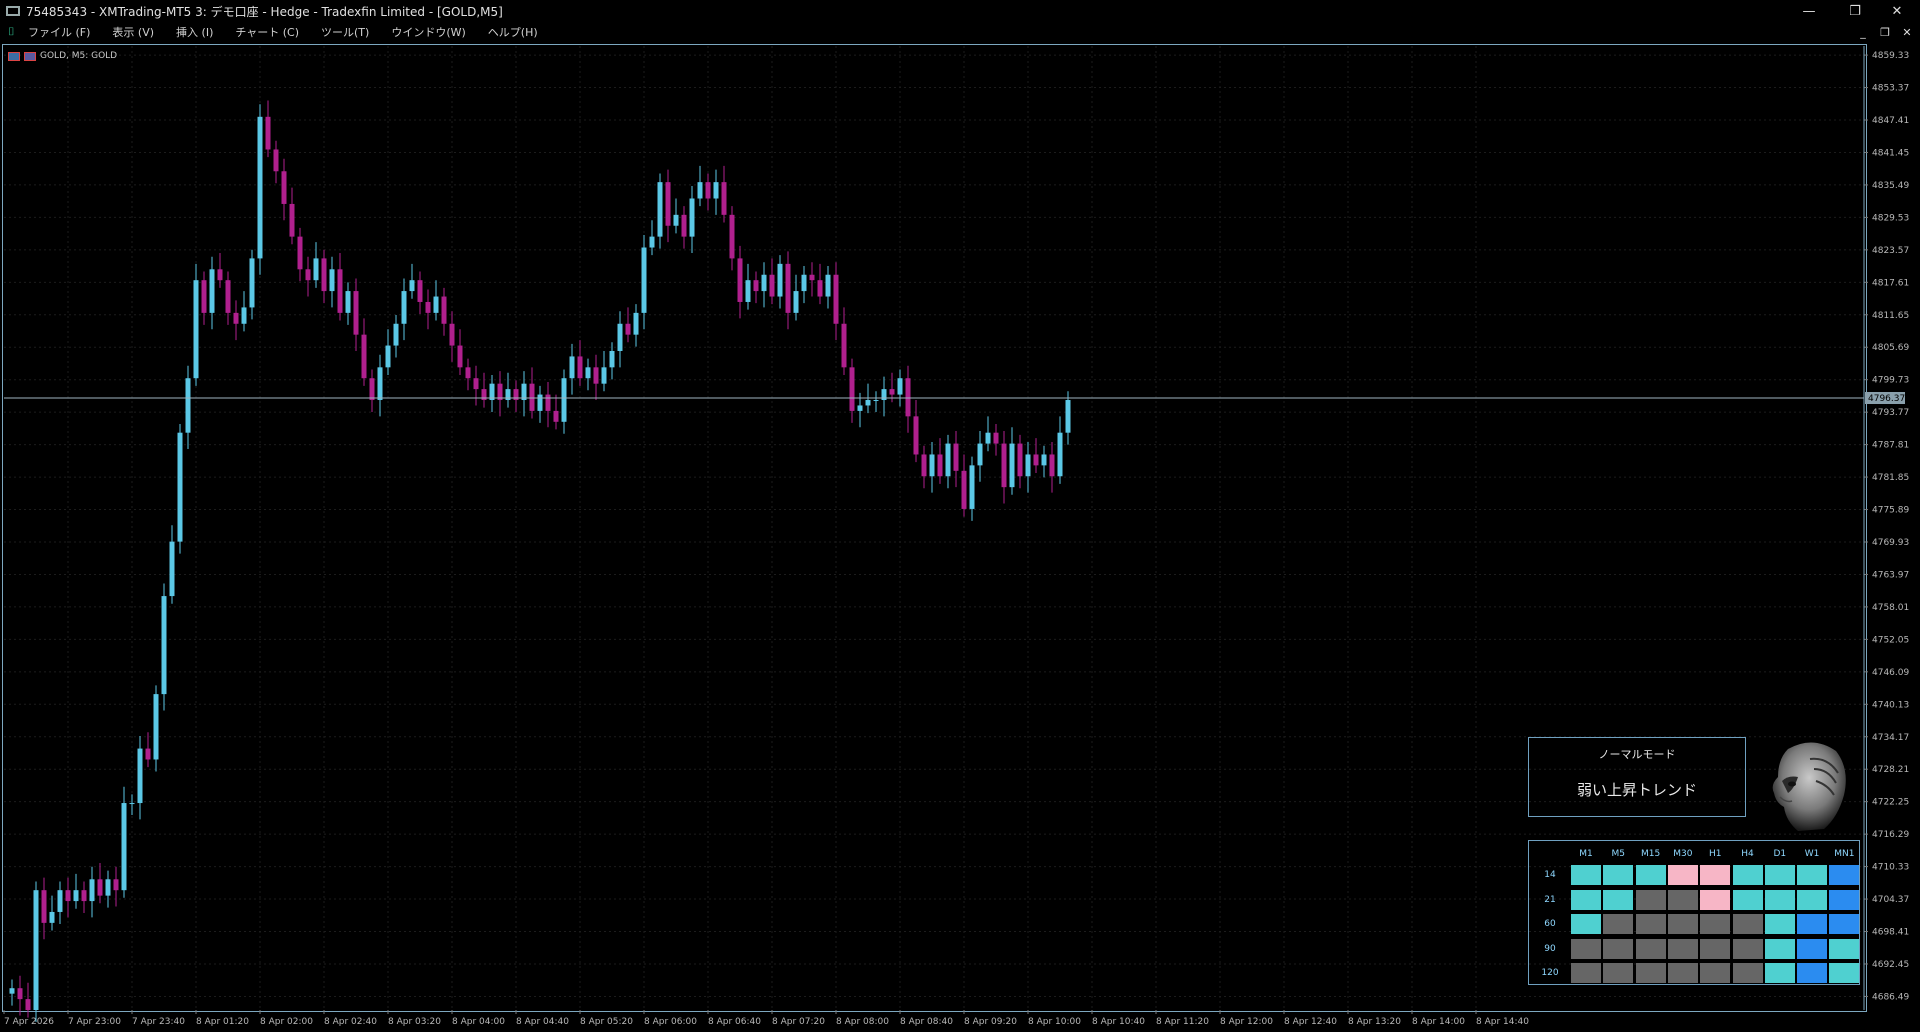  What do you see at coordinates (1715, 854) in the screenshot?
I see `grid-column-header: H1` at bounding box center [1715, 854].